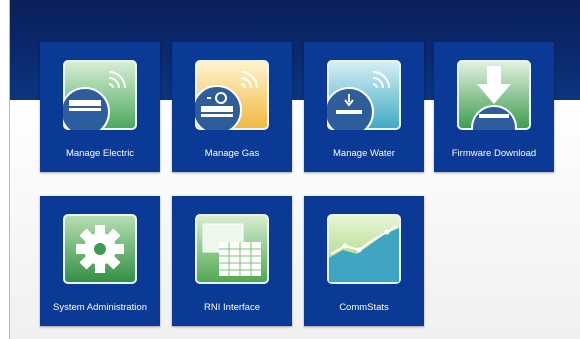 Image resolution: width=580 pixels, height=339 pixels. What do you see at coordinates (364, 153) in the screenshot?
I see `tile-label: Manage Water` at bounding box center [364, 153].